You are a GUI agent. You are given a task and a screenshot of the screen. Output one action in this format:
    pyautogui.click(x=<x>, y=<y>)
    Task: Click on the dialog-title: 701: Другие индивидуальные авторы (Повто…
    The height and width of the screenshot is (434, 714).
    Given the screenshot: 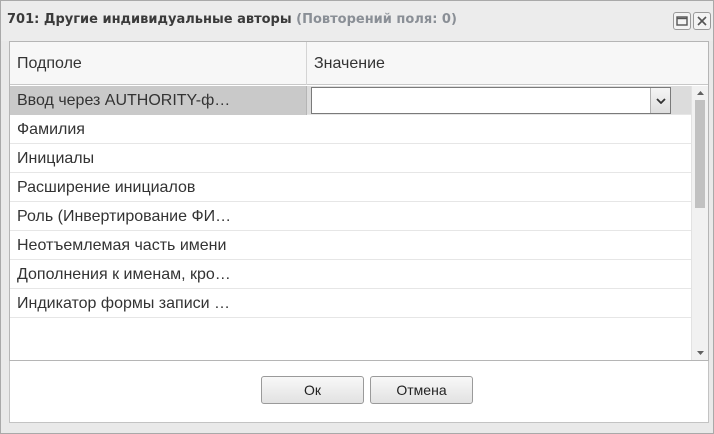 What is the action you would take?
    pyautogui.click(x=232, y=19)
    